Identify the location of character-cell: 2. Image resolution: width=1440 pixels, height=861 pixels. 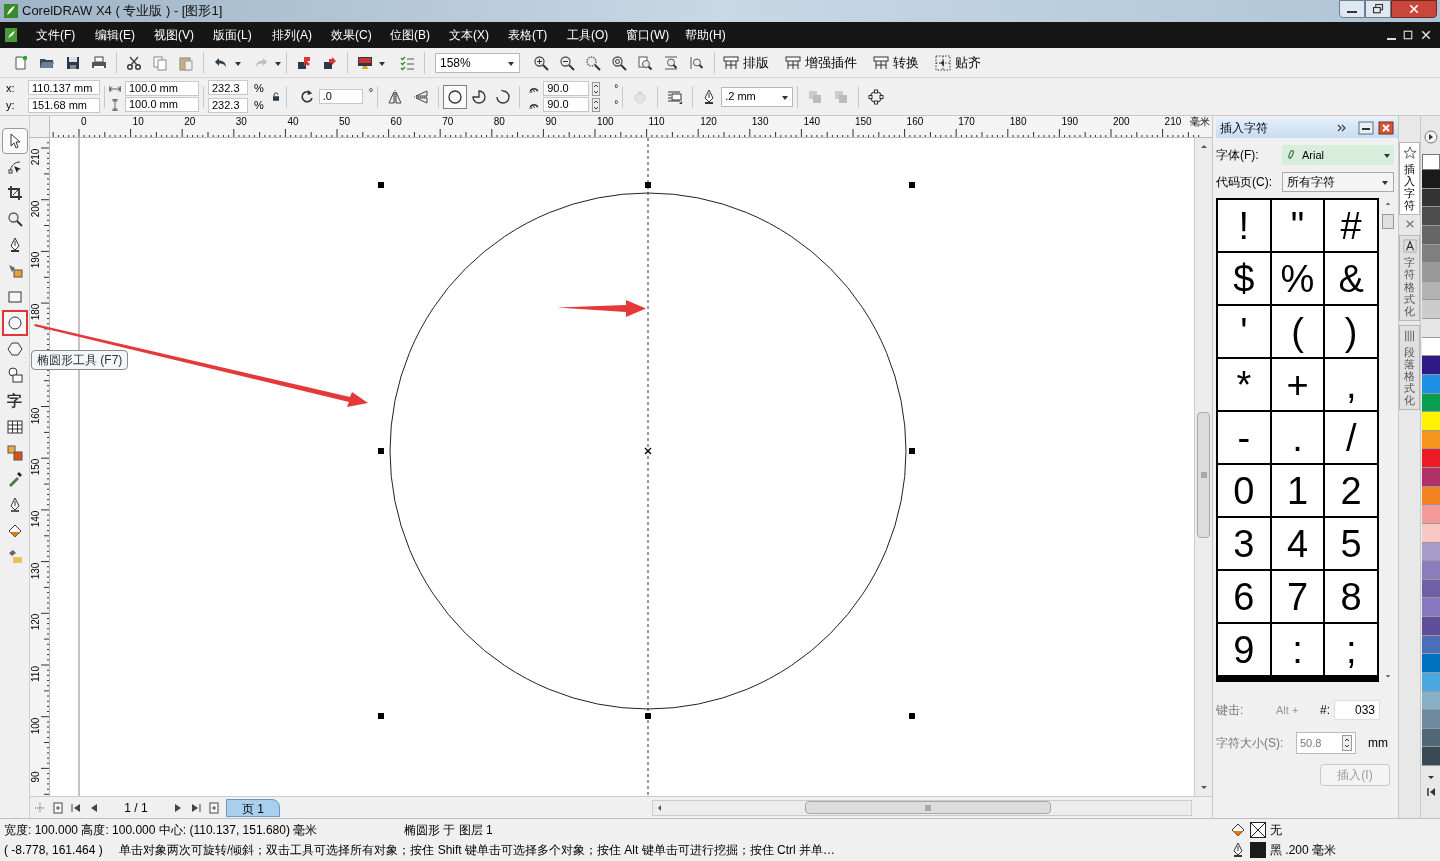
(1351, 490).